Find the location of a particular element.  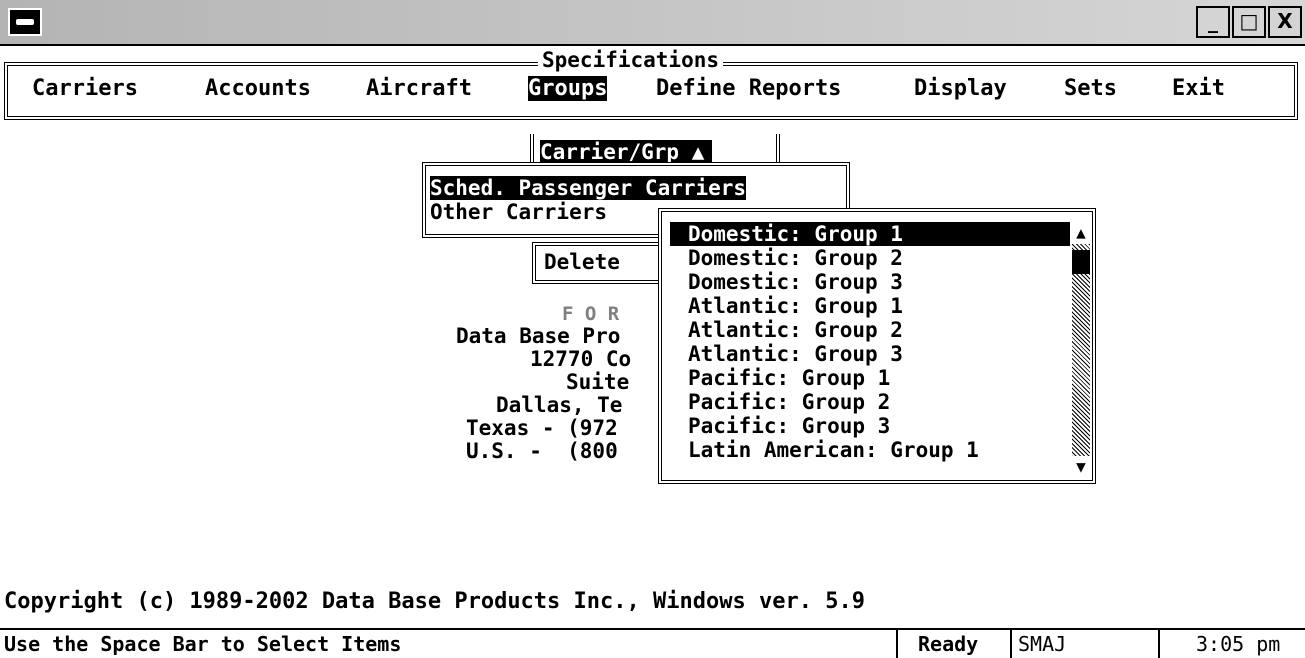

menu-item-groups: Groups is located at coordinates (568, 88).